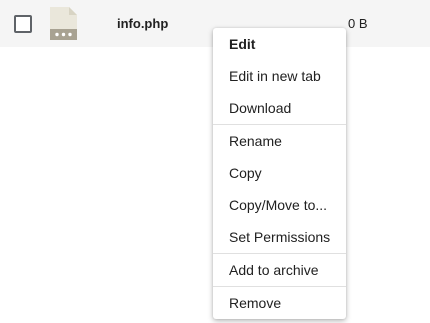  What do you see at coordinates (23, 24) in the screenshot?
I see `select-checkbox` at bounding box center [23, 24].